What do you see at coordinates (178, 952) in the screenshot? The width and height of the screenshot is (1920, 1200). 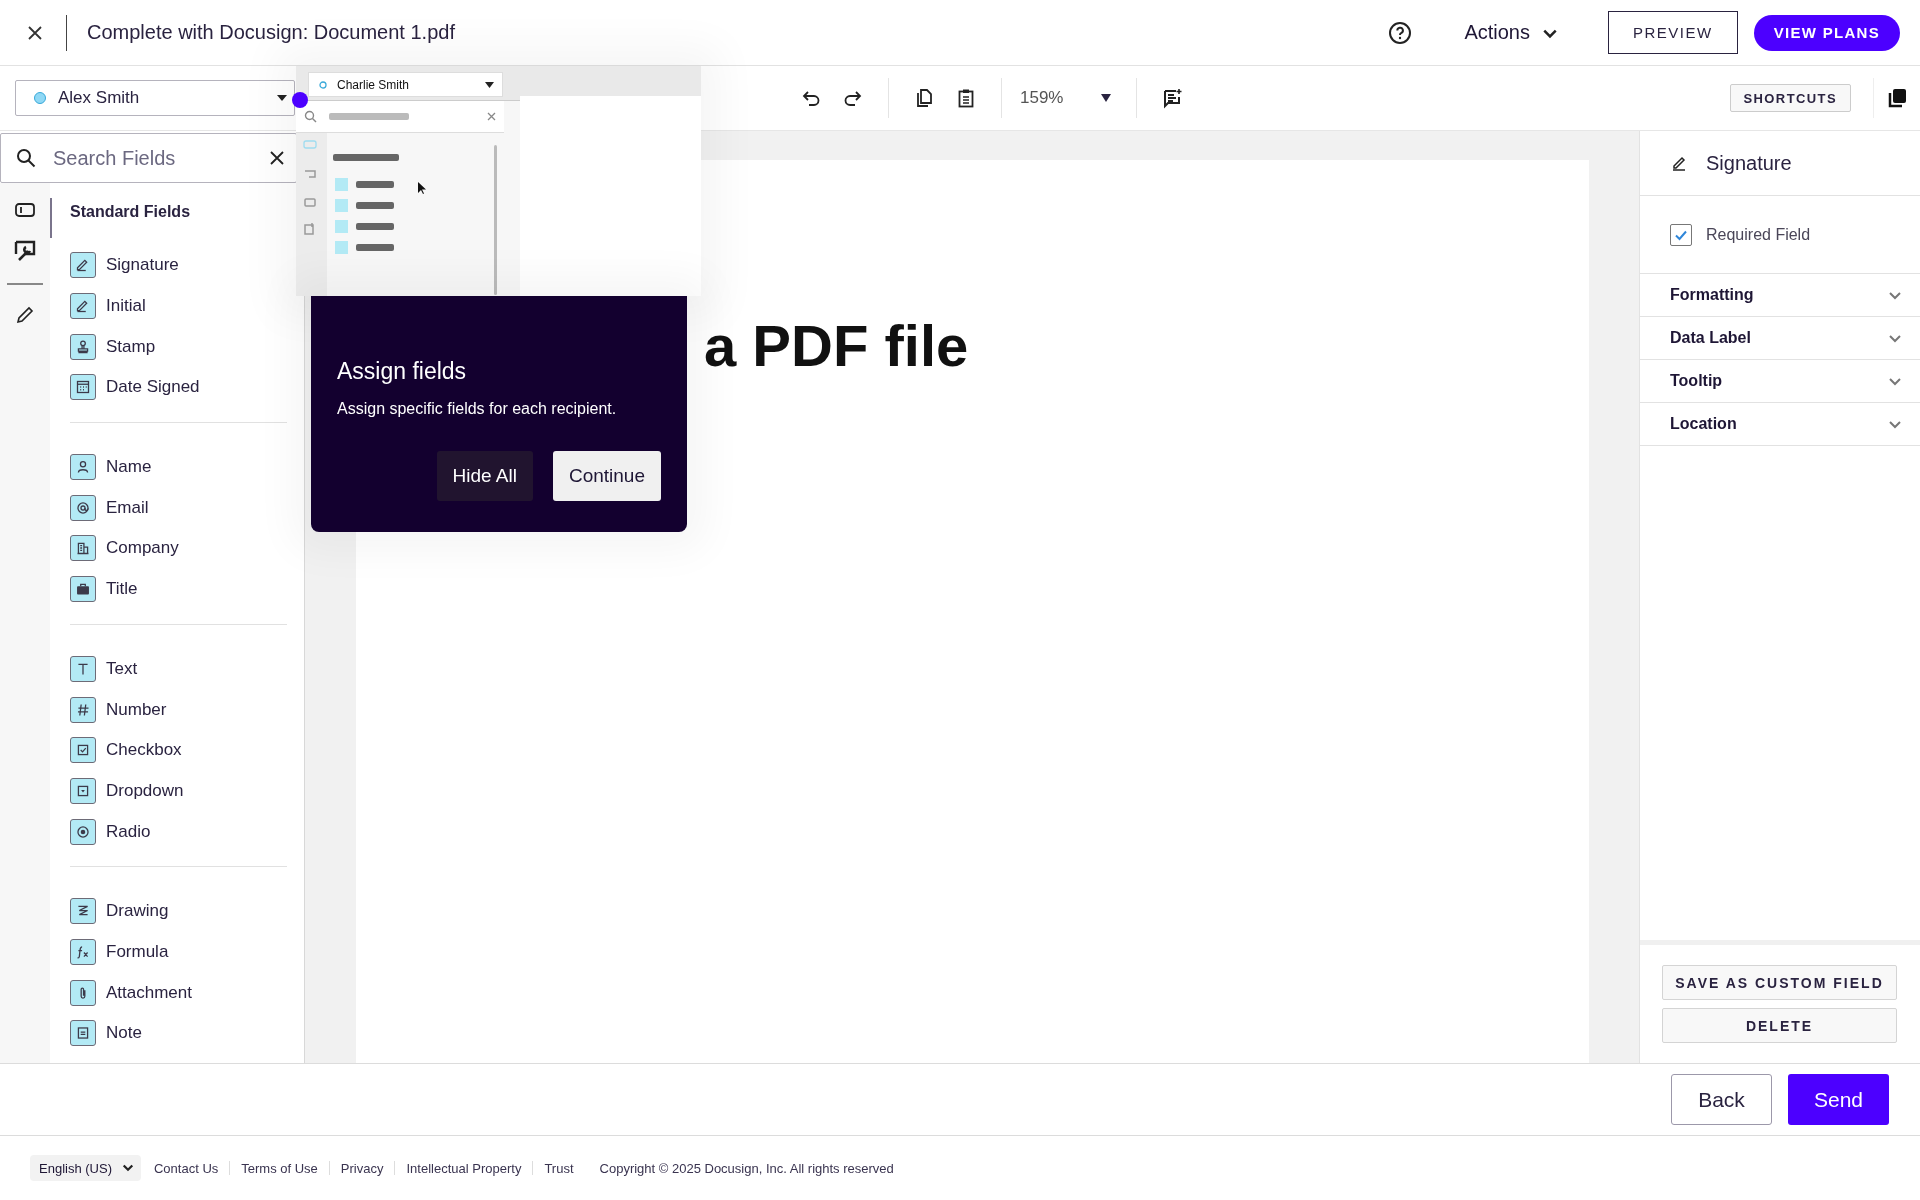 I see `field-item: Formula` at bounding box center [178, 952].